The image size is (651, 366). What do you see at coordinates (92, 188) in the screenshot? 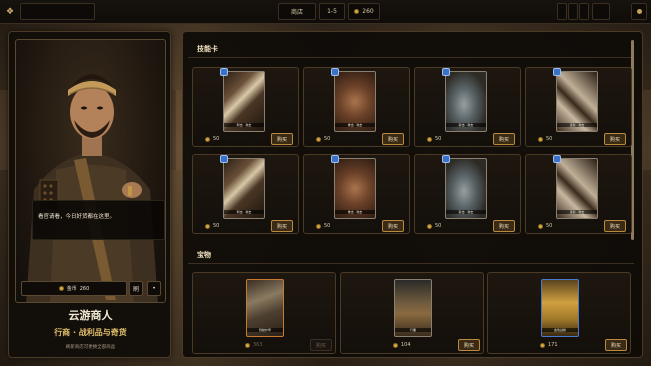
I see `merchant-illustration` at bounding box center [92, 188].